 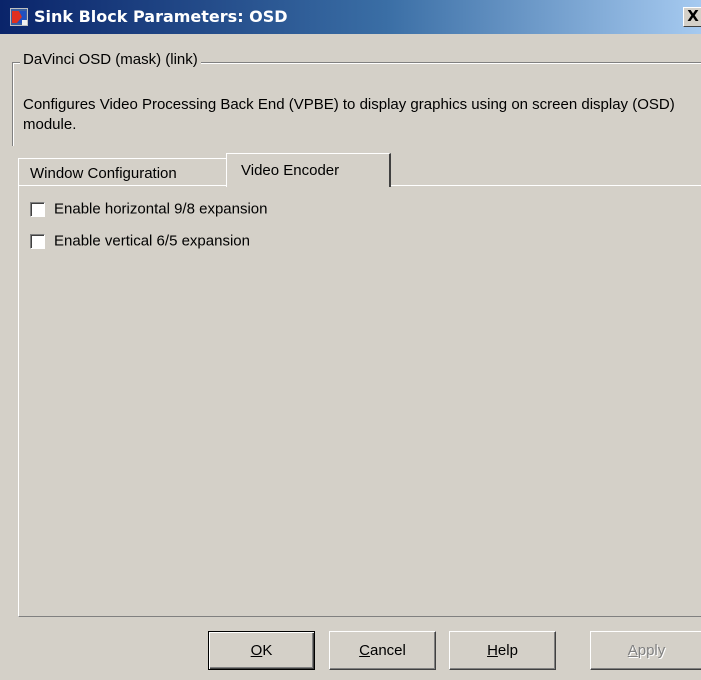 What do you see at coordinates (37, 209) in the screenshot?
I see `horizontal-expansion-checkbox` at bounding box center [37, 209].